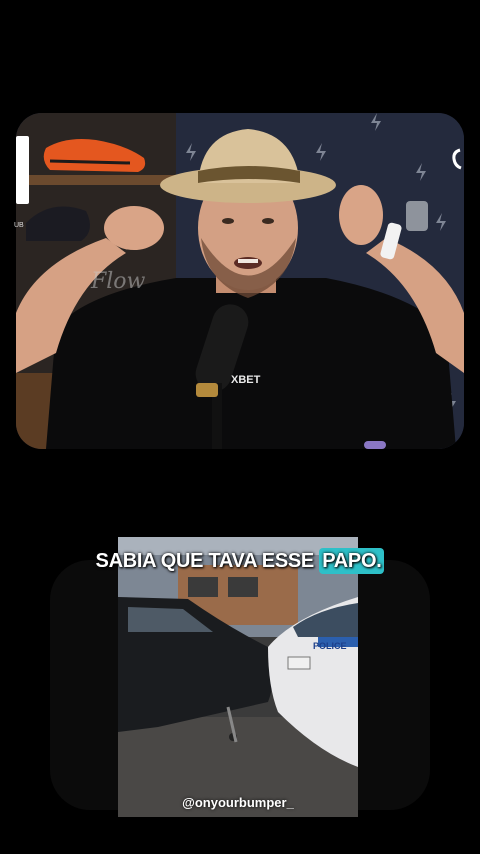 The image size is (480, 854). I want to click on subtitle-caption: SABIA QUE TAVA ESSE PAPO., so click(240, 561).